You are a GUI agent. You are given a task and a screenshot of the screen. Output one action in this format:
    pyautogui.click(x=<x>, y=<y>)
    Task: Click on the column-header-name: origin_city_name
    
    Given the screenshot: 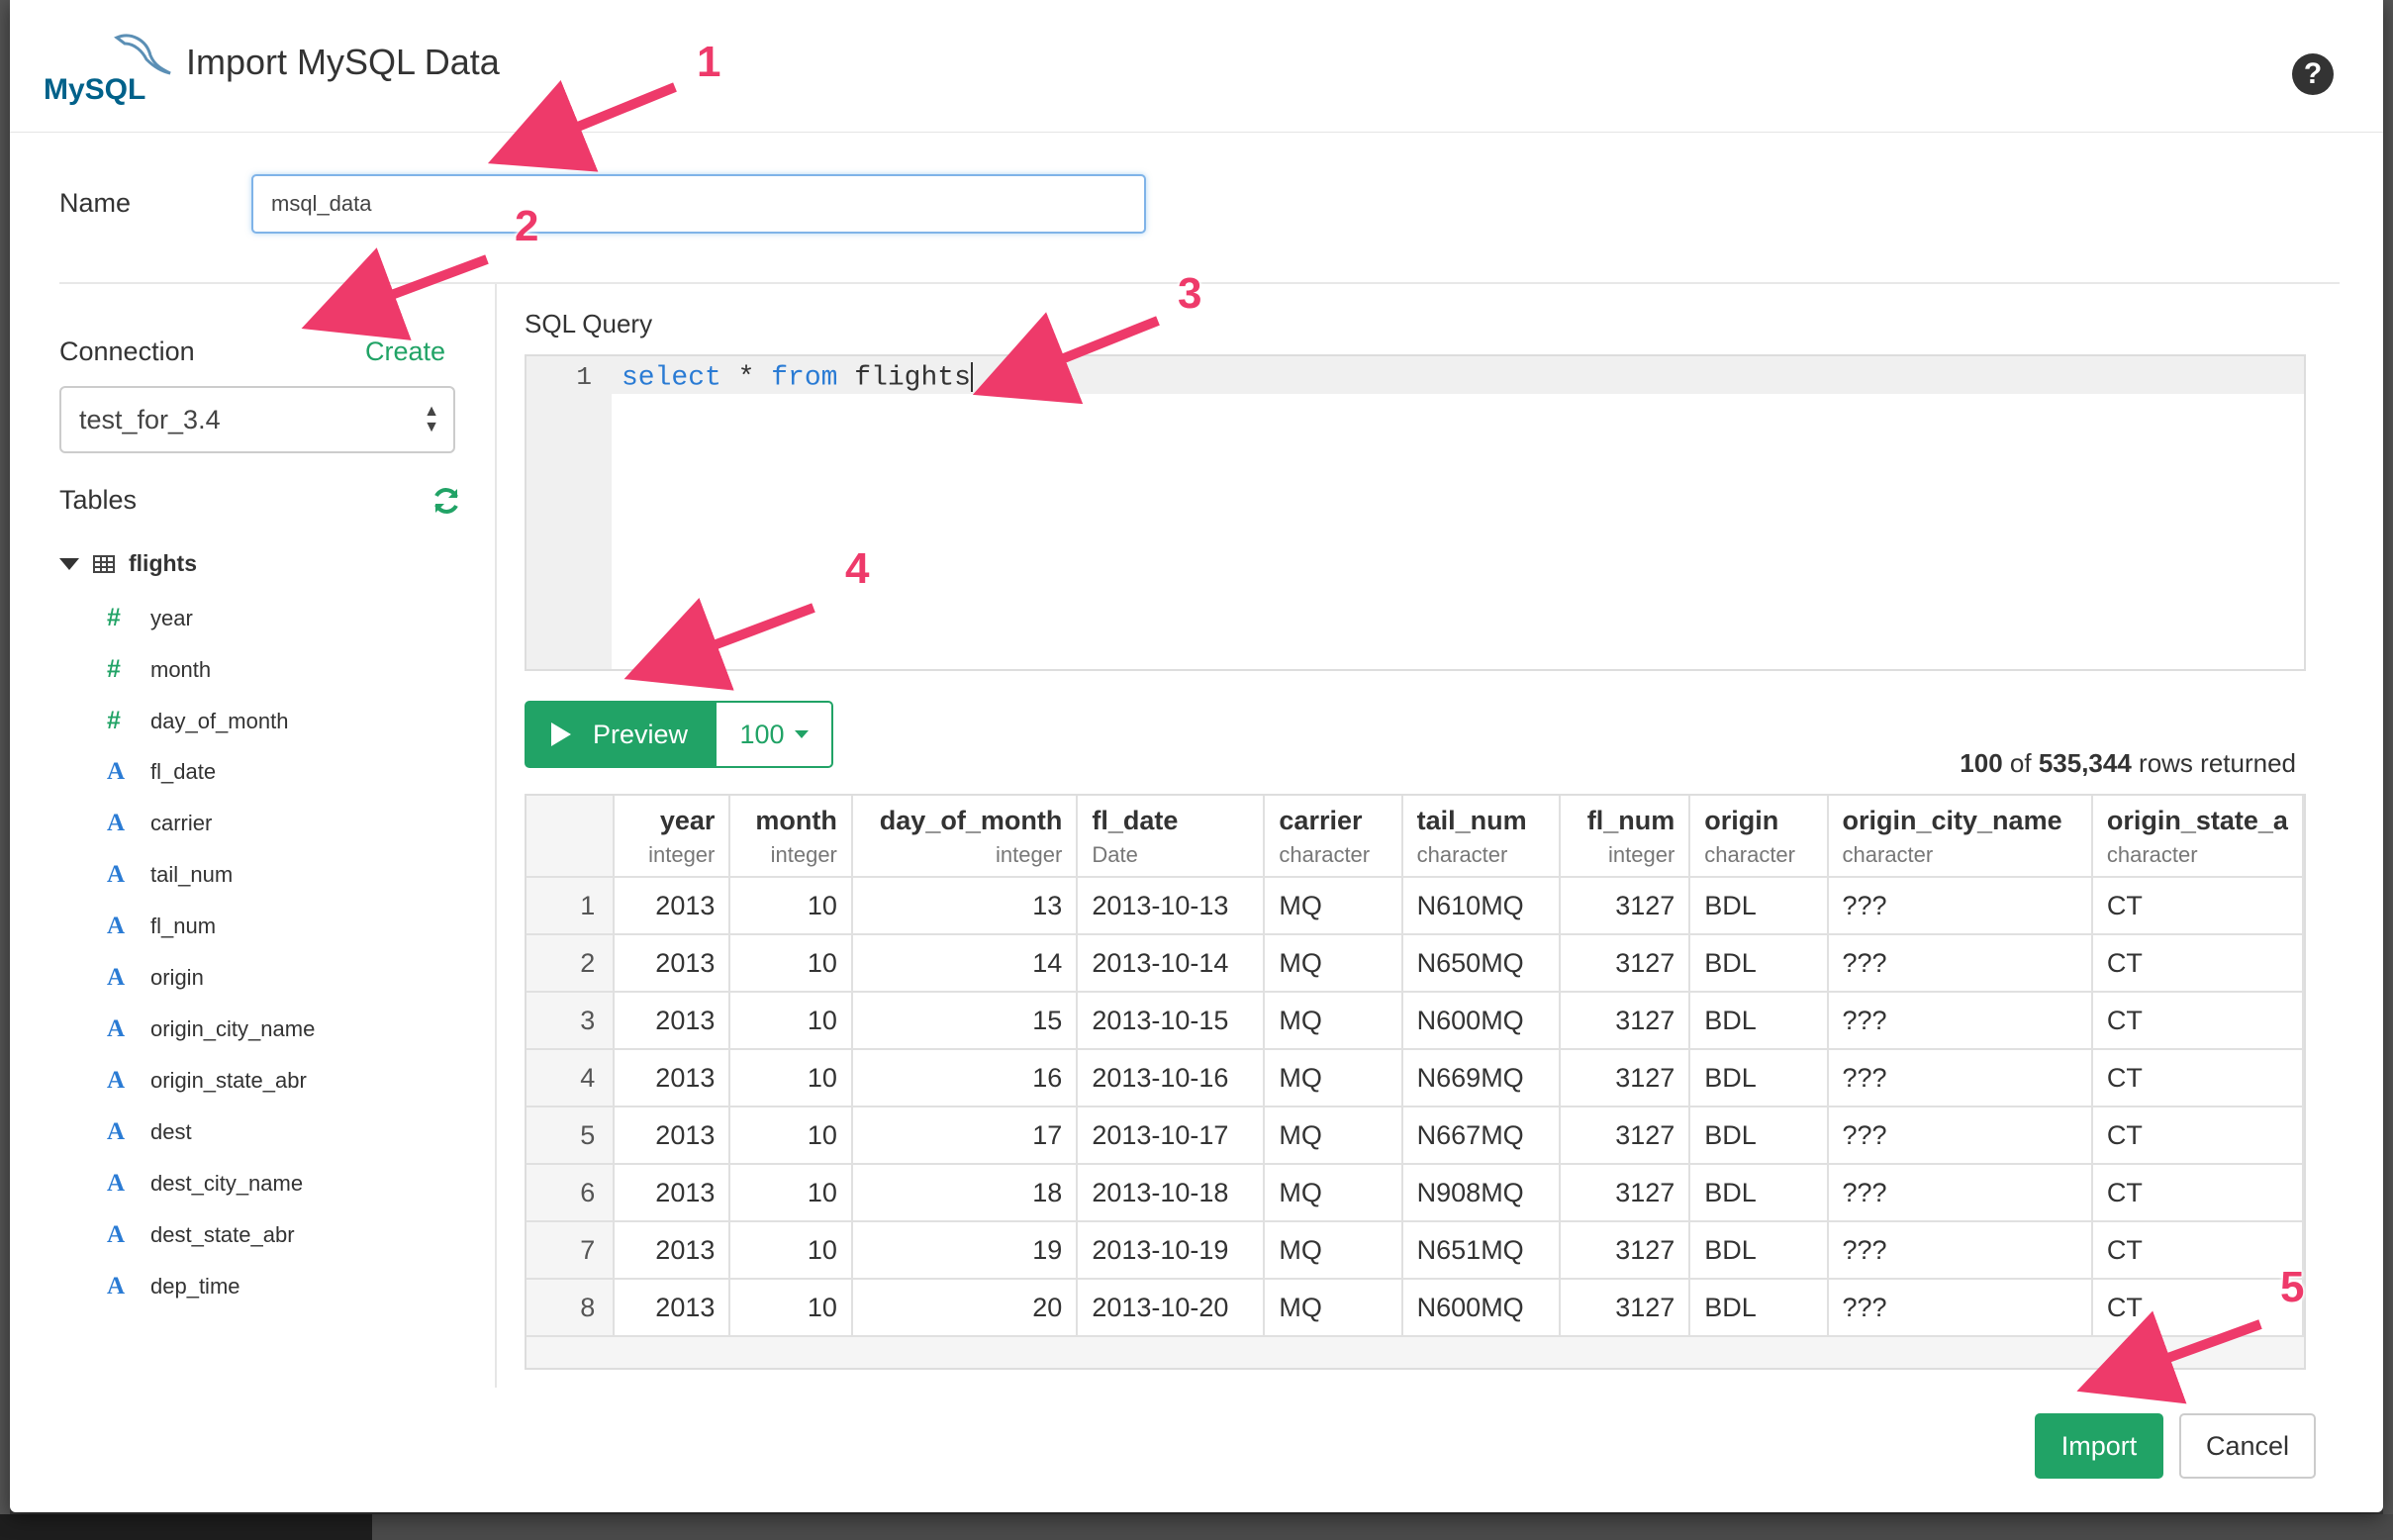 What is the action you would take?
    pyautogui.click(x=1952, y=820)
    